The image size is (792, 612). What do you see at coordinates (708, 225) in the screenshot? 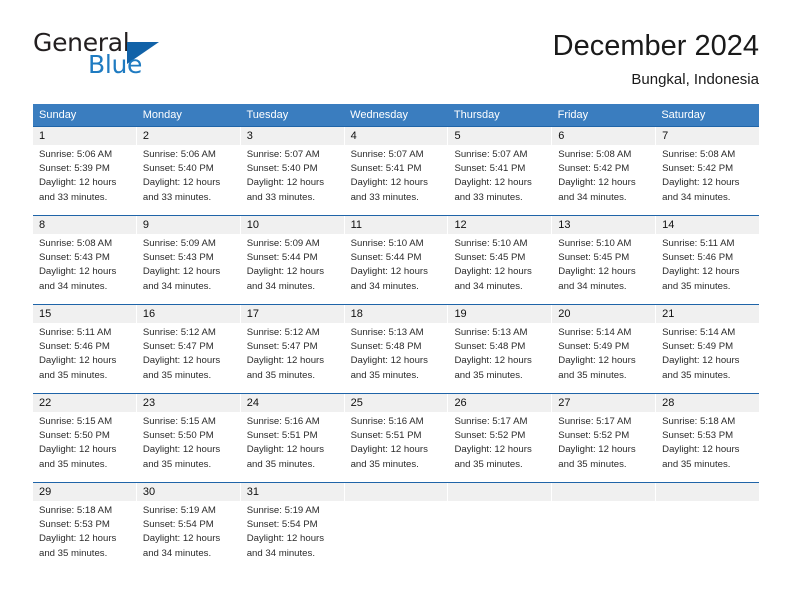
I see `day-number: 14` at bounding box center [708, 225].